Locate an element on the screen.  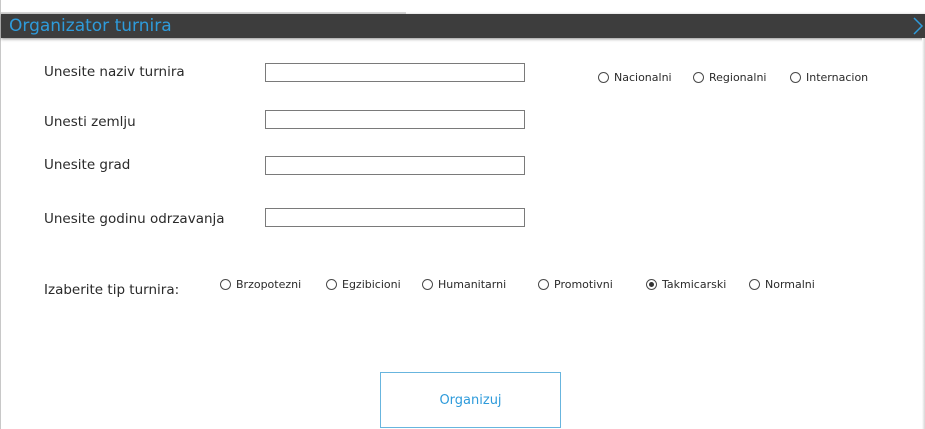
radio-humanitarni-label: Humanitarni is located at coordinates (472, 284).